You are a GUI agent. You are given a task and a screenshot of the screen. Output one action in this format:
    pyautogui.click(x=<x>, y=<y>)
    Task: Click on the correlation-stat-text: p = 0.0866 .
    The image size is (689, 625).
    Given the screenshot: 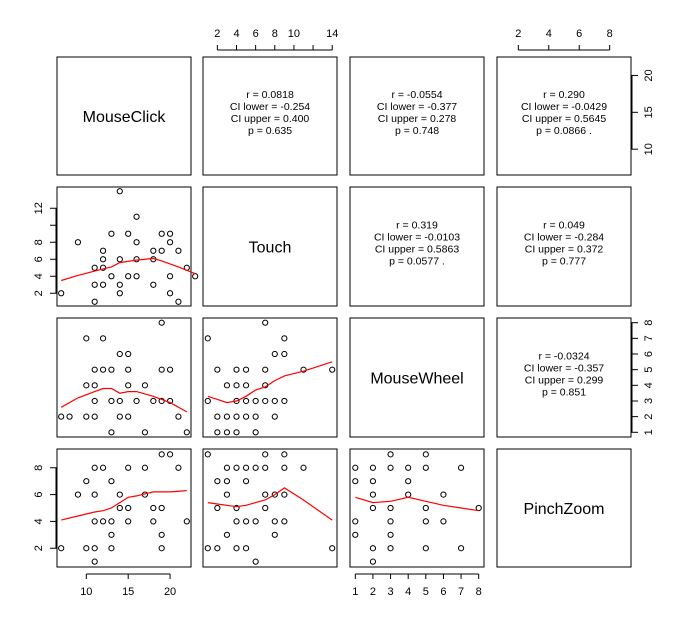 What is the action you would take?
    pyautogui.click(x=564, y=131)
    